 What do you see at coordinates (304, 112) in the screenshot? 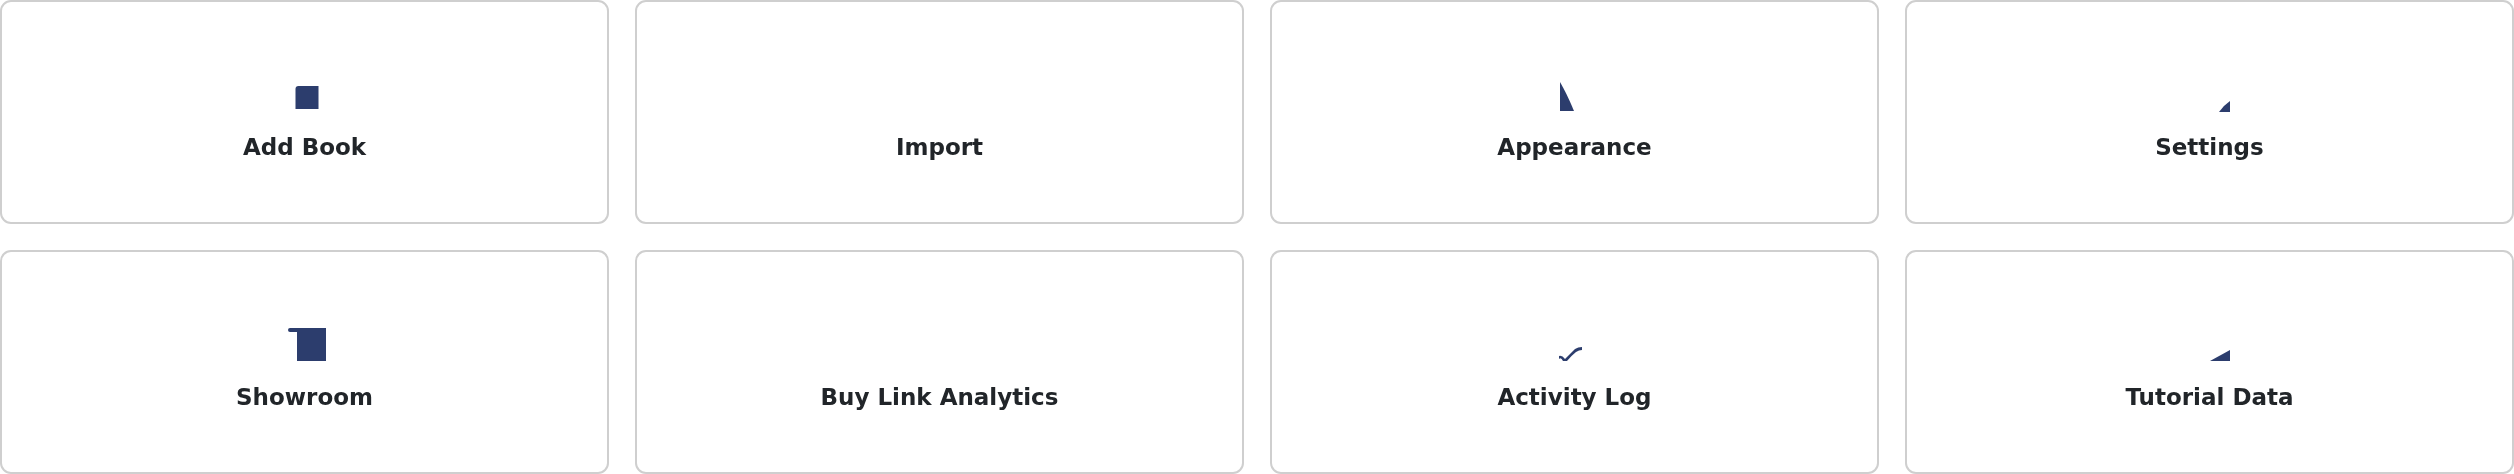
I see `menu-tile: Add Book` at bounding box center [304, 112].